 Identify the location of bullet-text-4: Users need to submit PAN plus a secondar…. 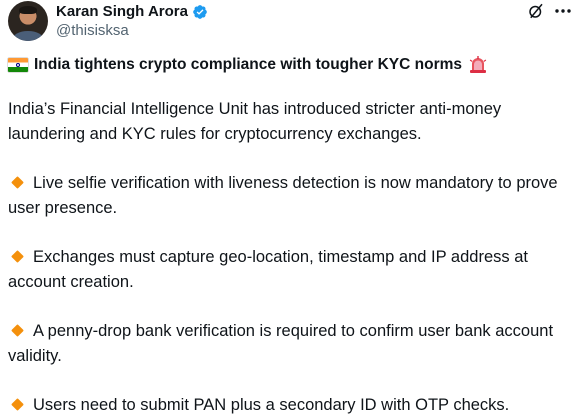
(271, 405).